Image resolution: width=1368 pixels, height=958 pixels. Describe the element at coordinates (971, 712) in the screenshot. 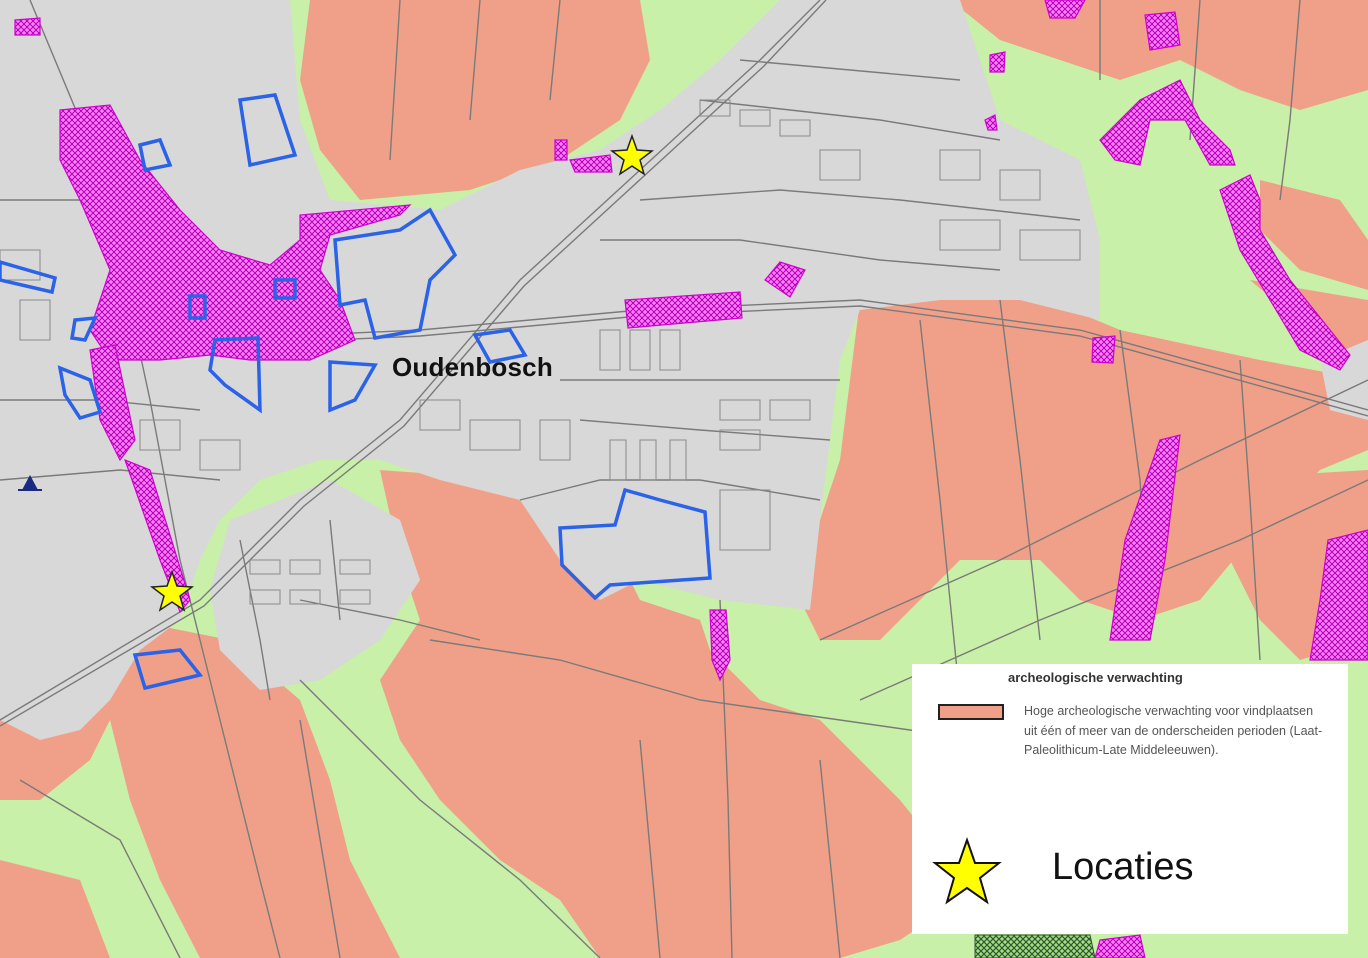

I see `legend-swatch-high-expectation` at that location.